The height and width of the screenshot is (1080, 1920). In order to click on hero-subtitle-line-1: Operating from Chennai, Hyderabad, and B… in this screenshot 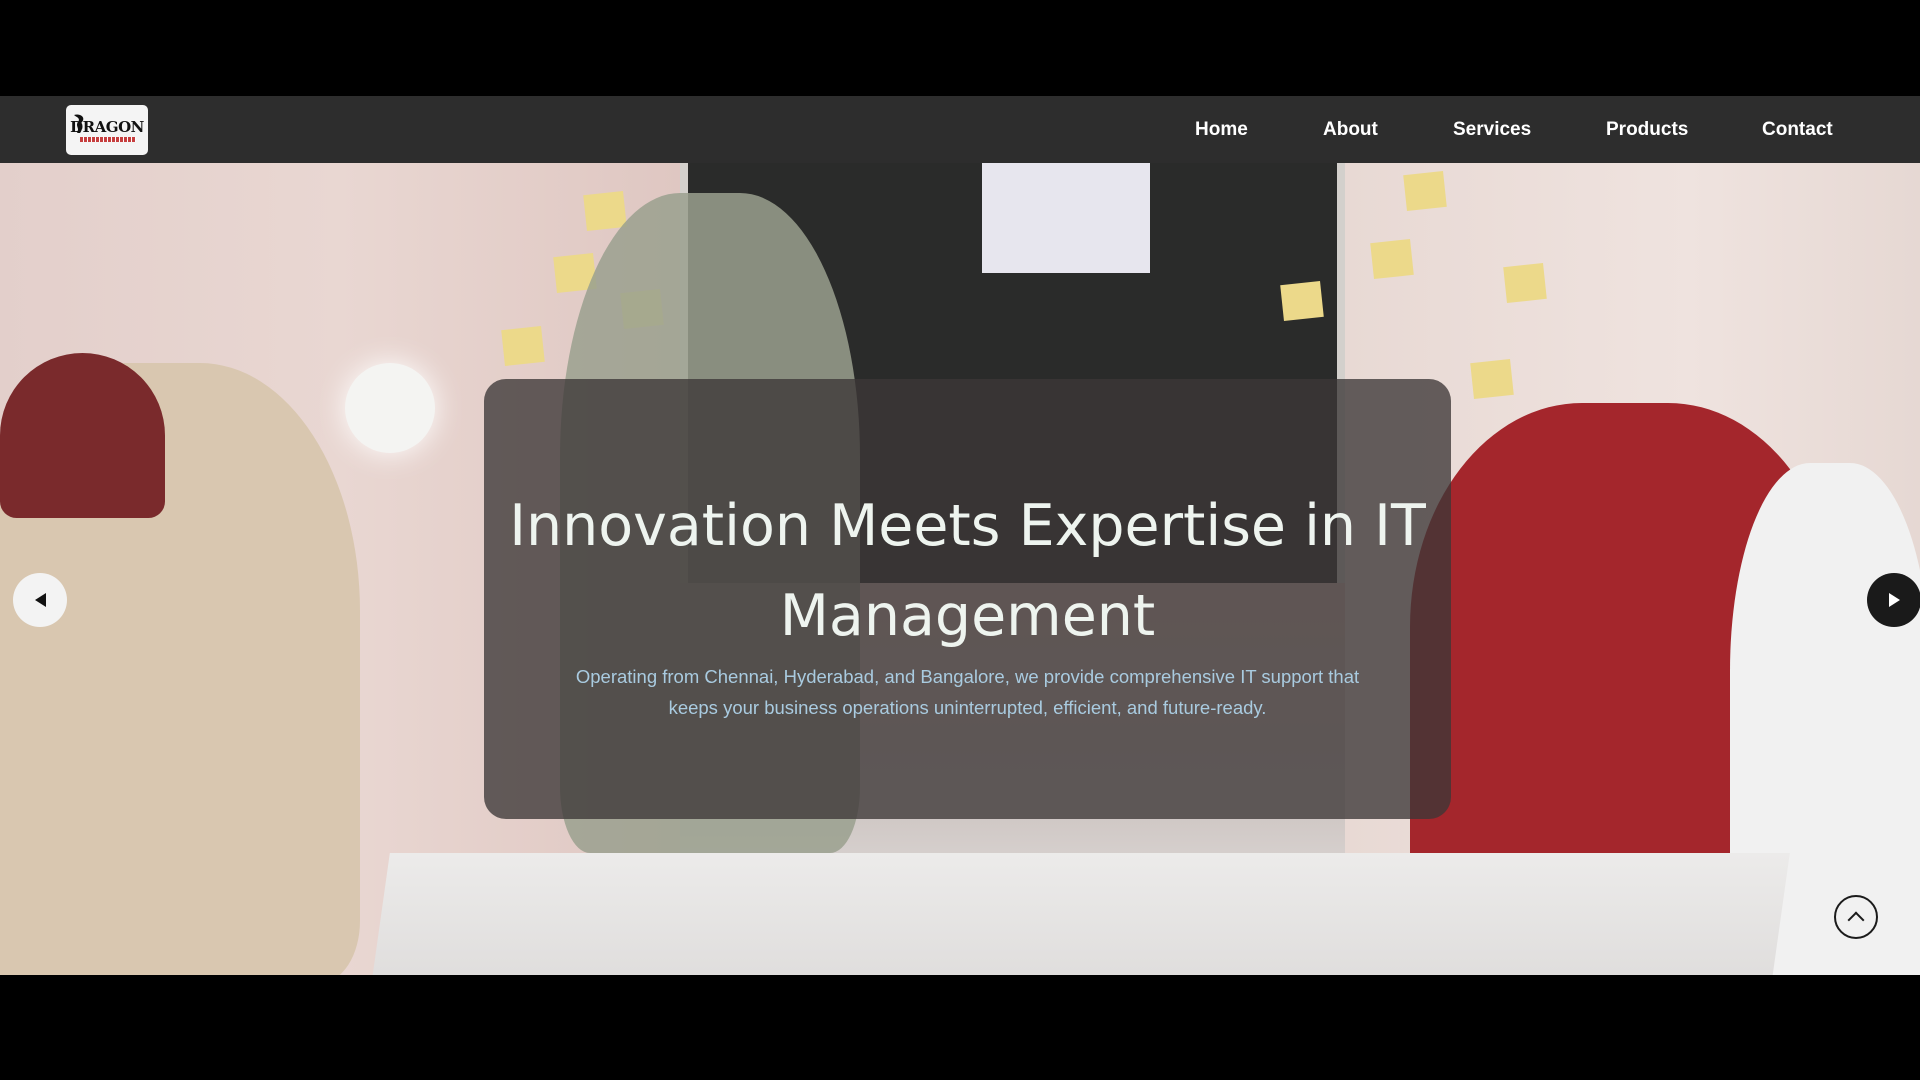, I will do `click(967, 676)`.